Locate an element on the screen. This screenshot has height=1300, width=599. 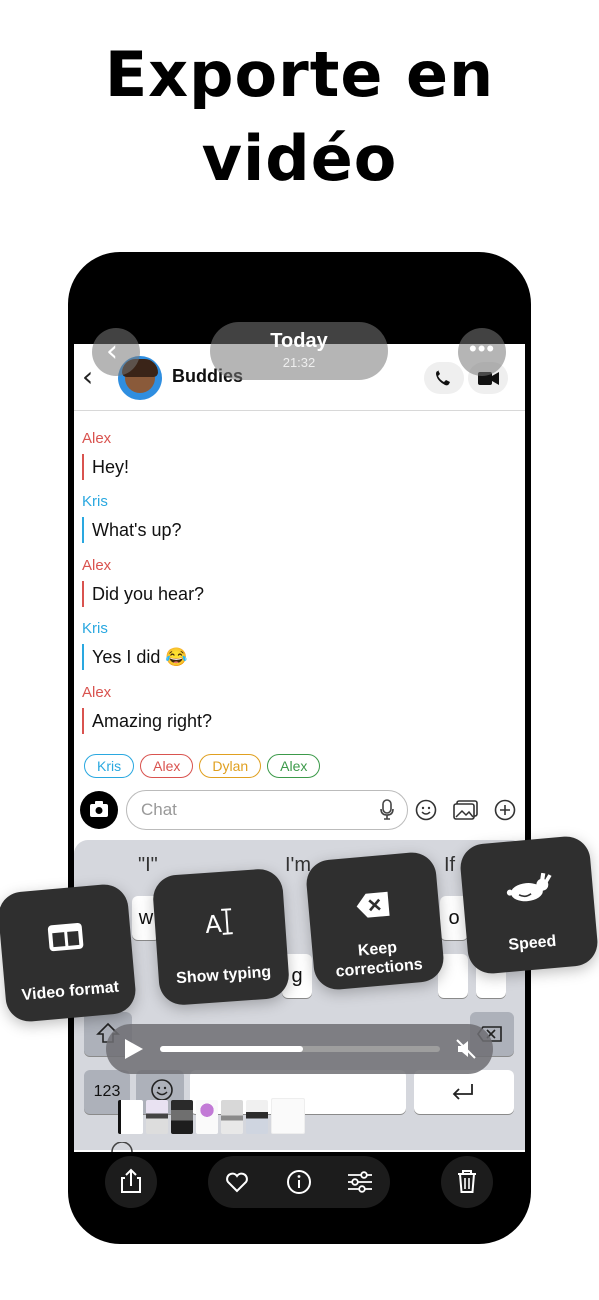
voice-call-button is located at coordinates (444, 378).